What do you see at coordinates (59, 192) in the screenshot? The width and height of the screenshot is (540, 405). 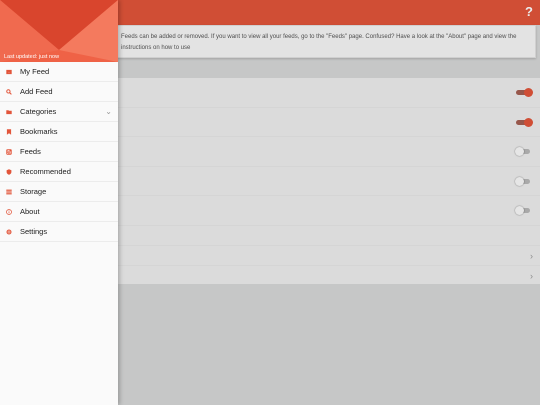 I see `nav-item-storage: Storage` at bounding box center [59, 192].